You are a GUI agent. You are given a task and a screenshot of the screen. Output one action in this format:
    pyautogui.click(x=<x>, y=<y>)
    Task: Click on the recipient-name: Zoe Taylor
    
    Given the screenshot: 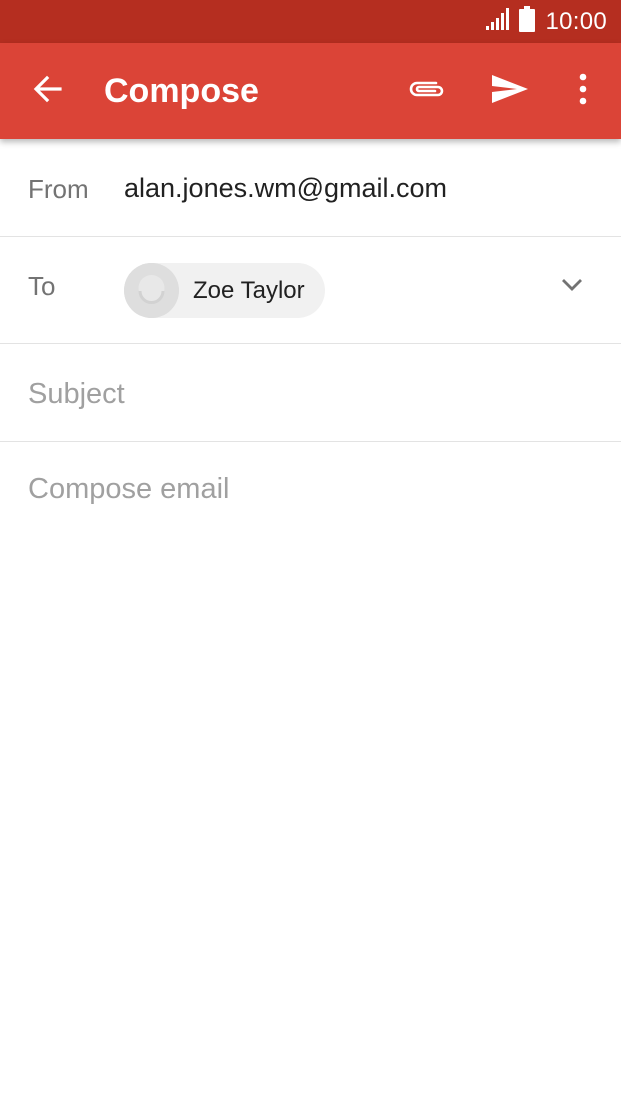 What is the action you would take?
    pyautogui.click(x=249, y=290)
    